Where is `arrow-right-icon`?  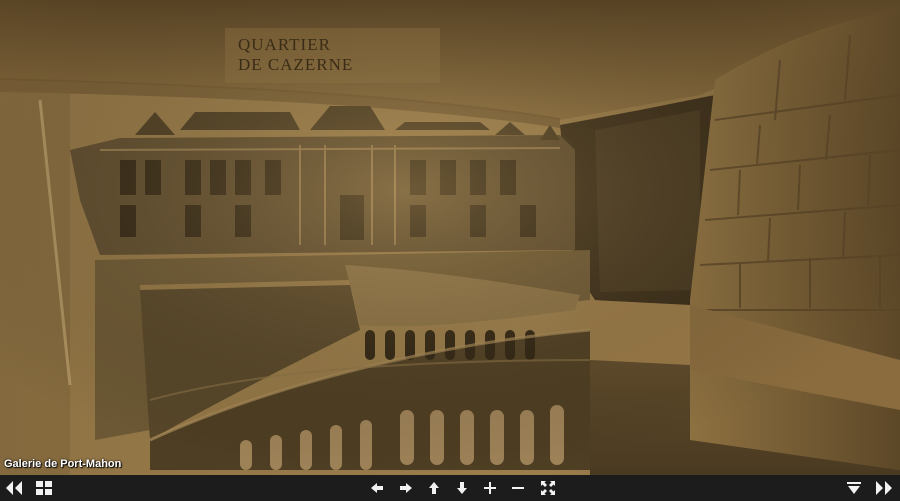 arrow-right-icon is located at coordinates (406, 488).